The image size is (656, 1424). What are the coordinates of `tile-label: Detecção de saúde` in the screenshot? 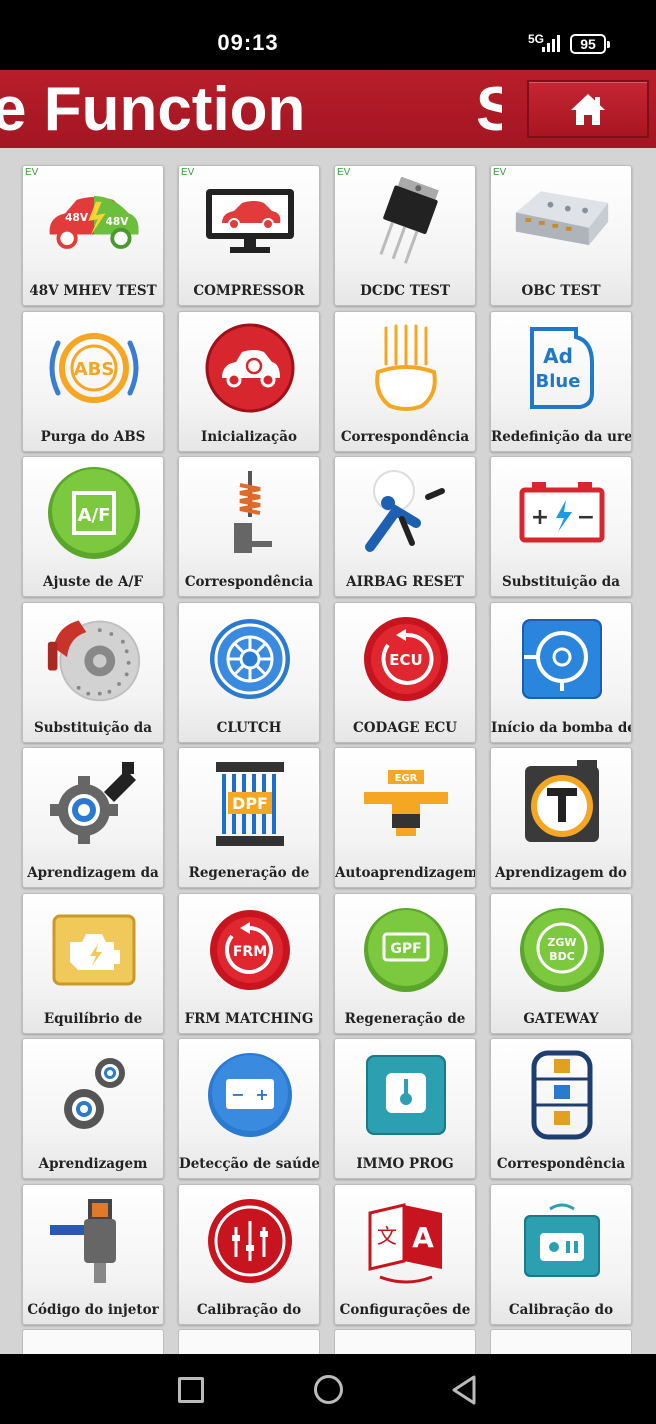 It's located at (249, 1164).